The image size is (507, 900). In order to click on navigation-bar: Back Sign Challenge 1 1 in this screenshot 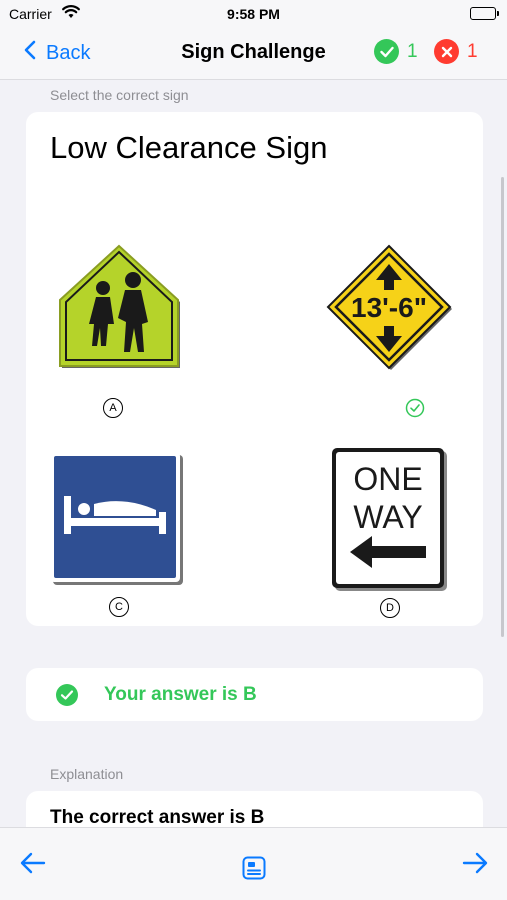, I will do `click(253, 54)`.